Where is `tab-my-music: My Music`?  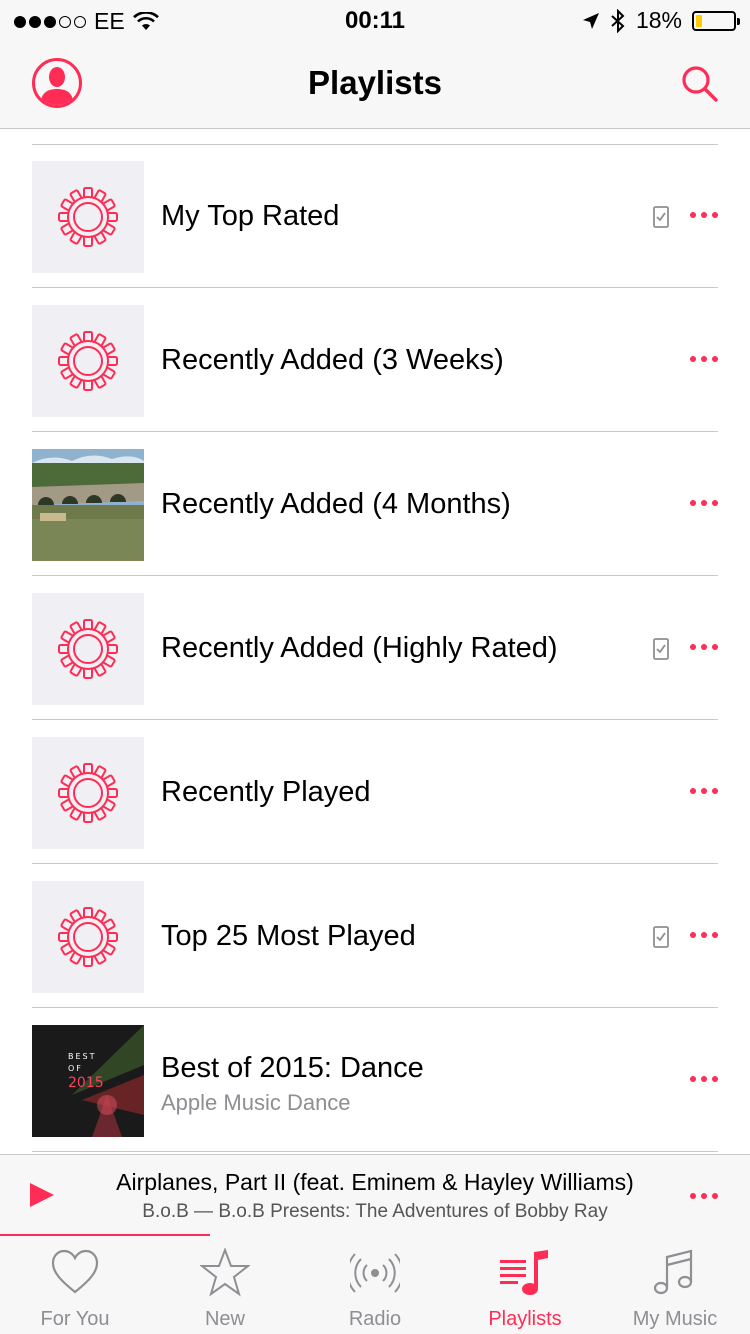
tab-my-music: My Music is located at coordinates (675, 1285).